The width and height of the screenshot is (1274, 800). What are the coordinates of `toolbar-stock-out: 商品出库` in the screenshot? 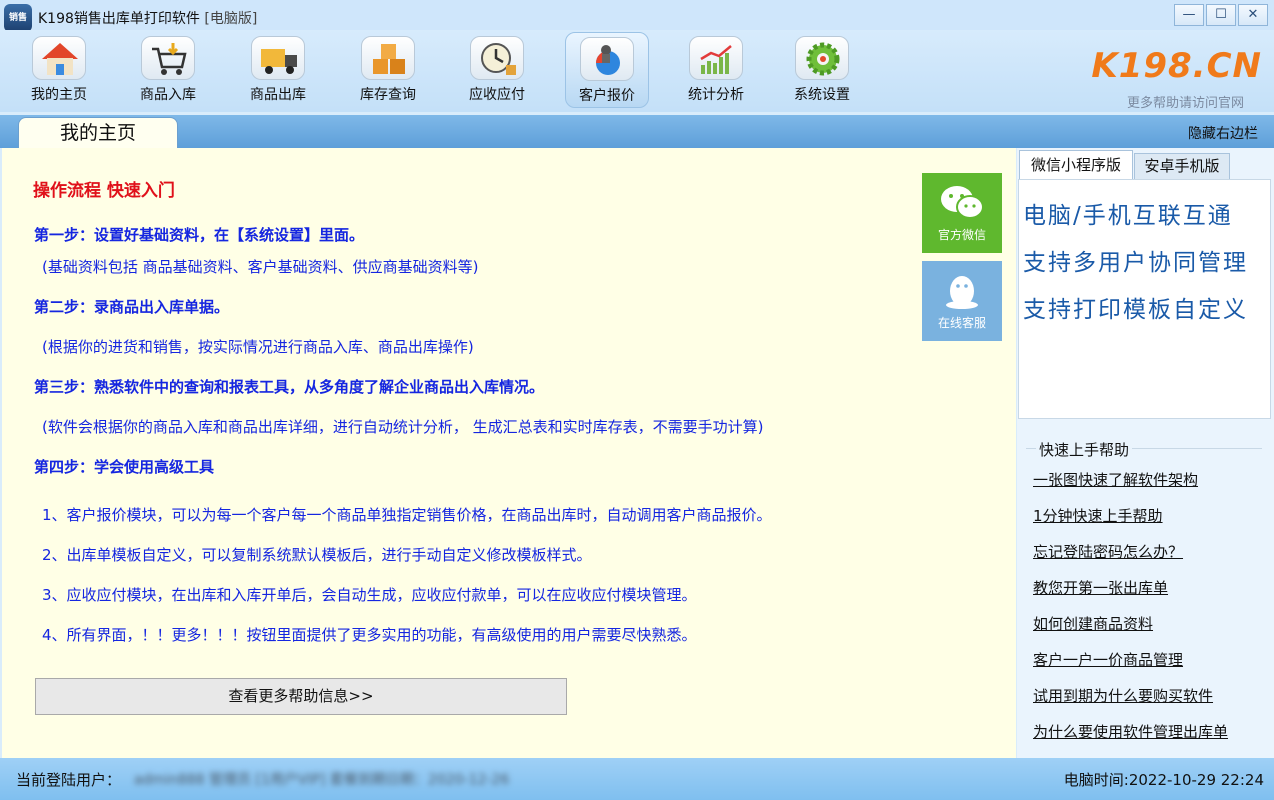 It's located at (278, 70).